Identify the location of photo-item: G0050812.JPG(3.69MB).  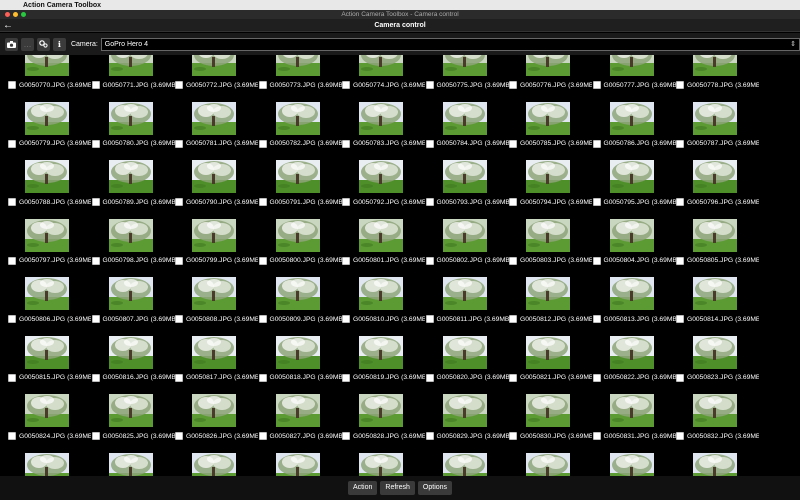
(551, 306).